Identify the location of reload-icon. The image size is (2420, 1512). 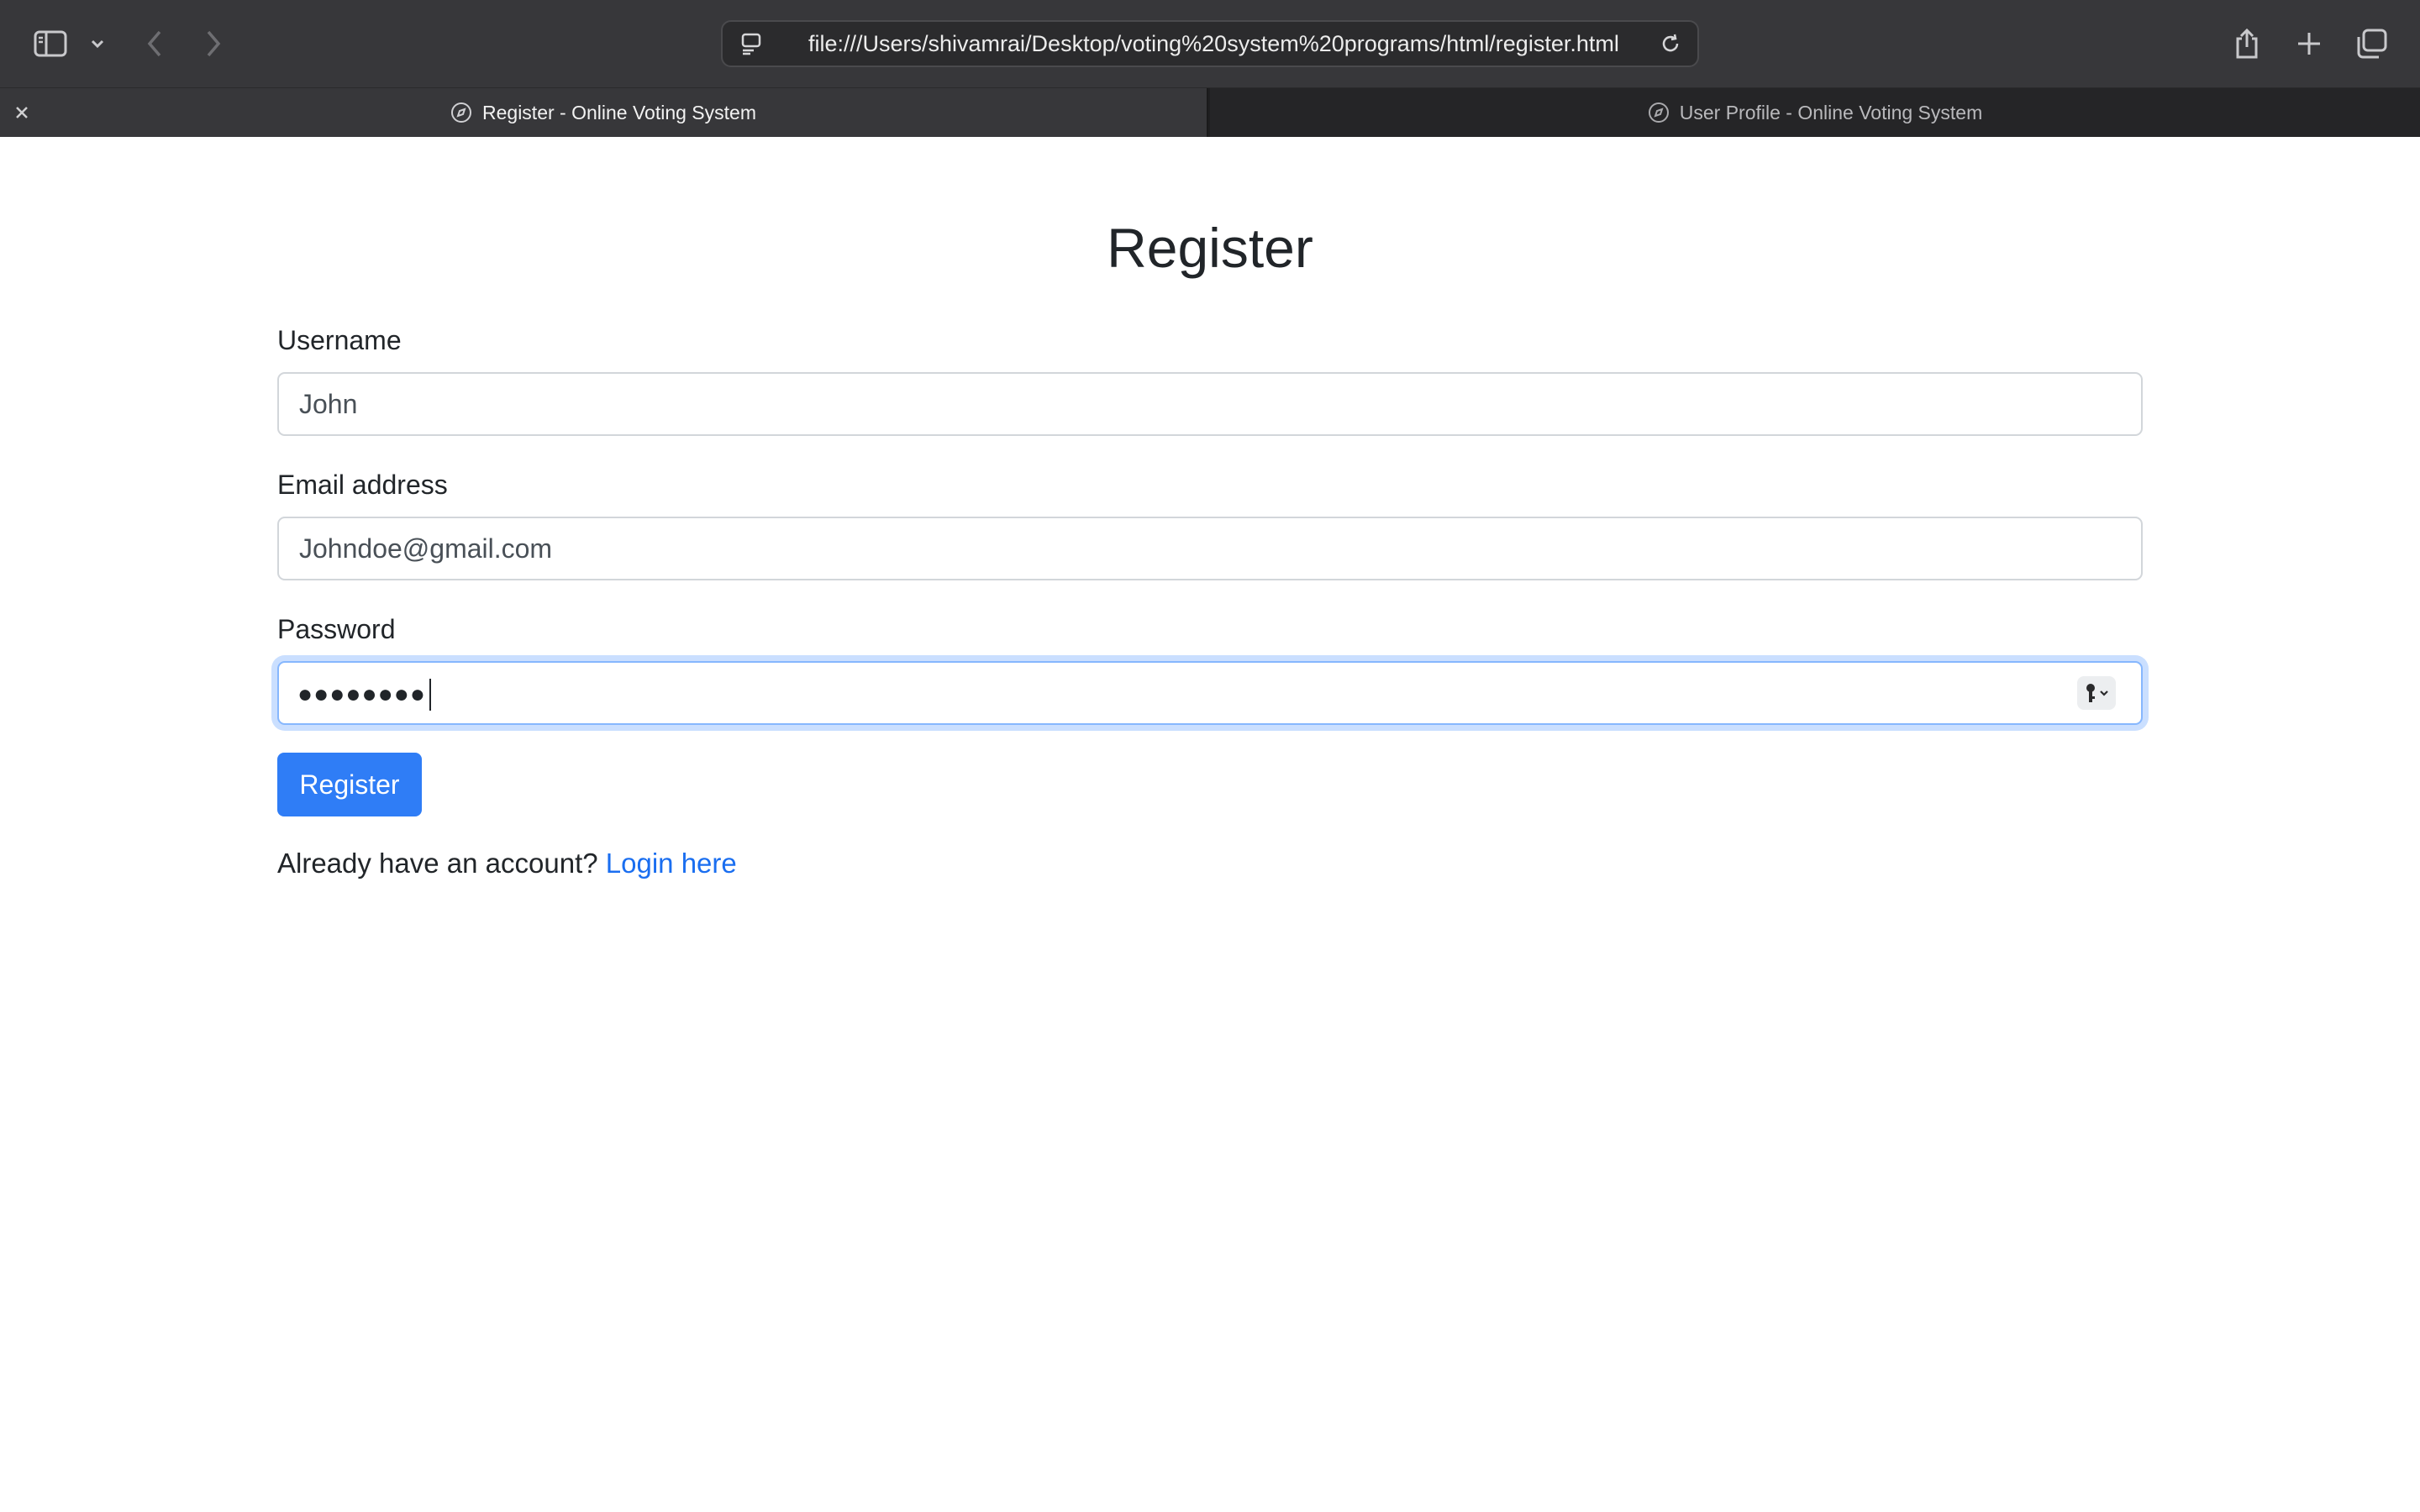
(1670, 44).